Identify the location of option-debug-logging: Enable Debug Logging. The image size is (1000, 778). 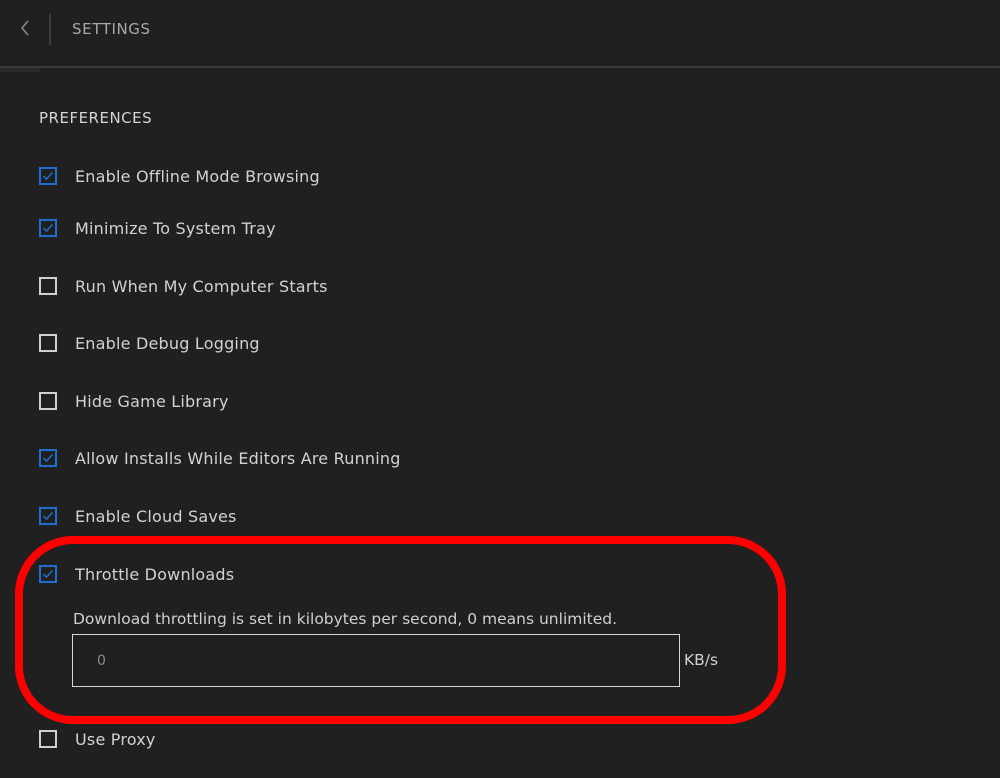
(149, 343).